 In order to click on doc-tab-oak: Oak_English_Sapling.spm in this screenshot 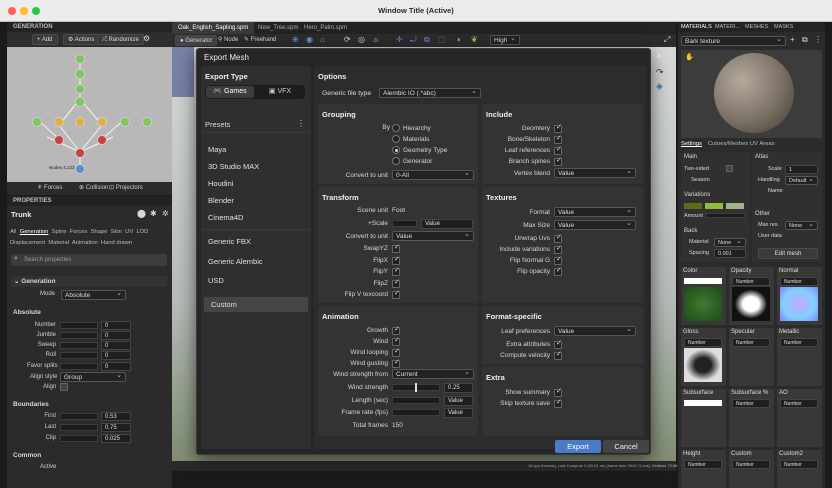, I will do `click(213, 28)`.